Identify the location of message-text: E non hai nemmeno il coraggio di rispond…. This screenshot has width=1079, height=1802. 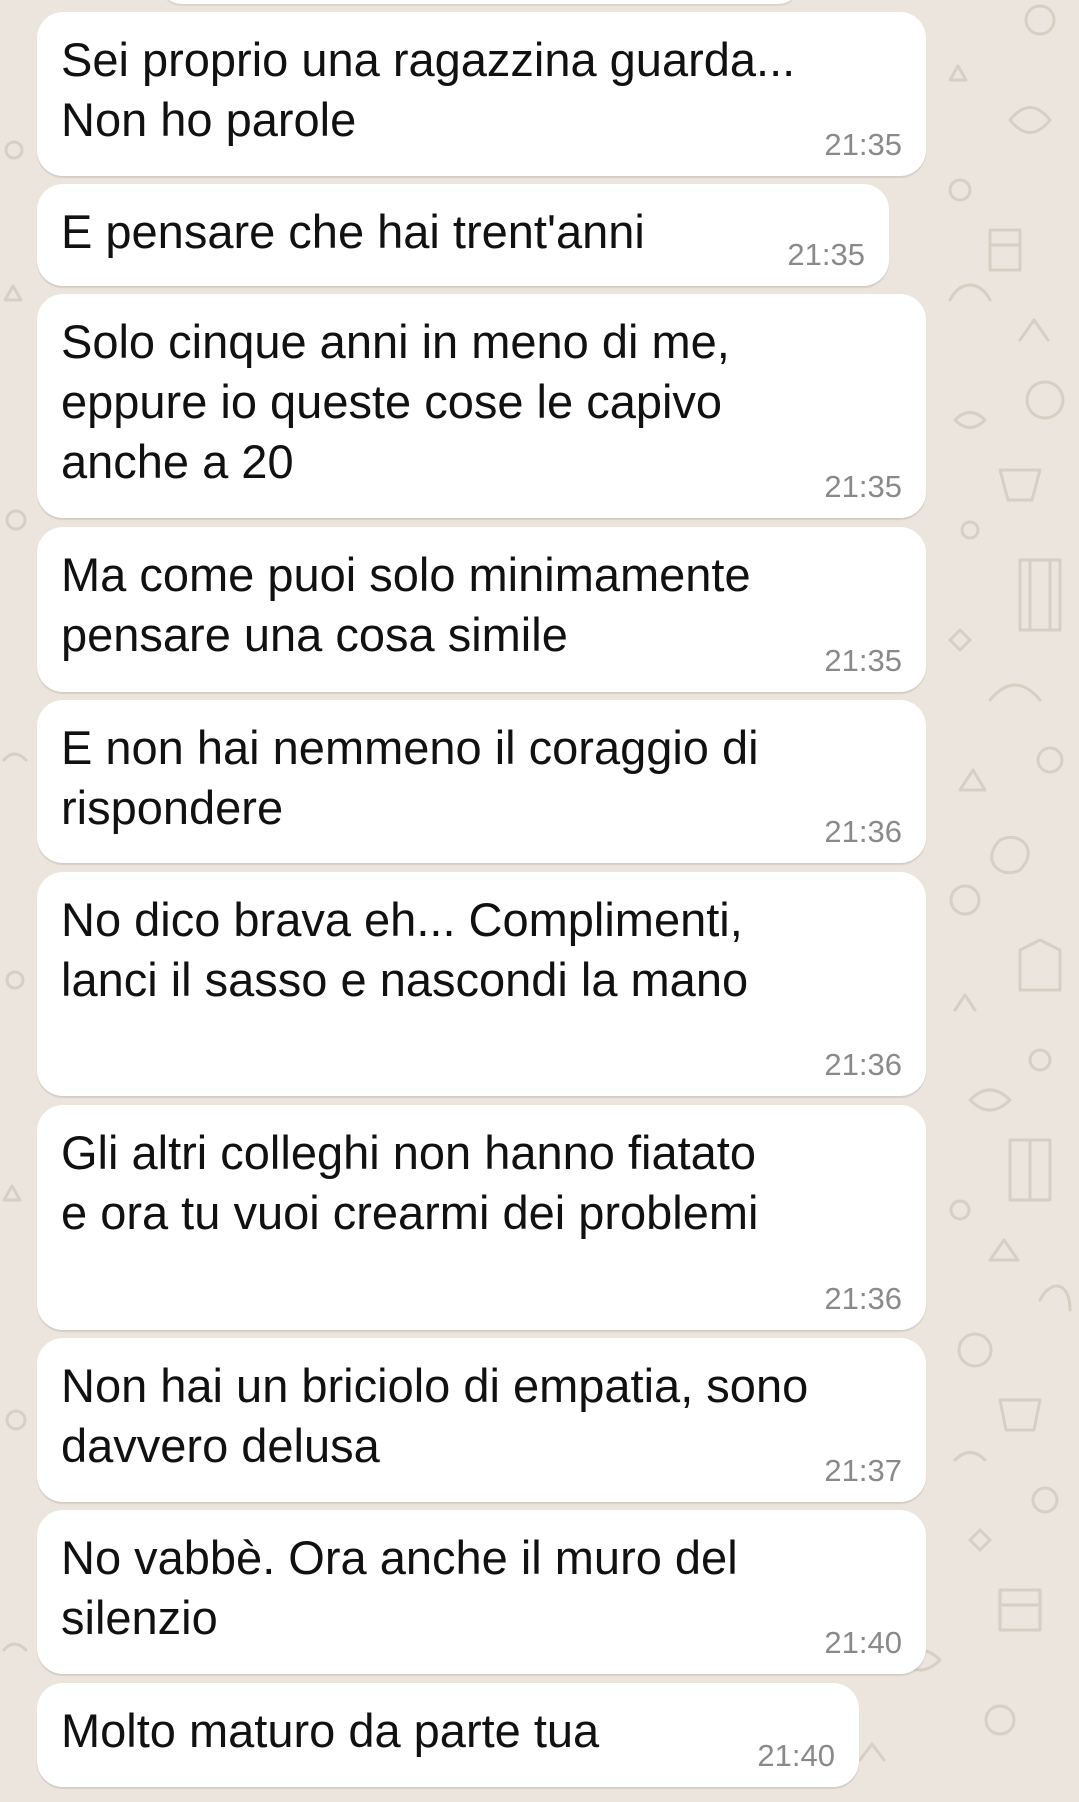
(410, 777).